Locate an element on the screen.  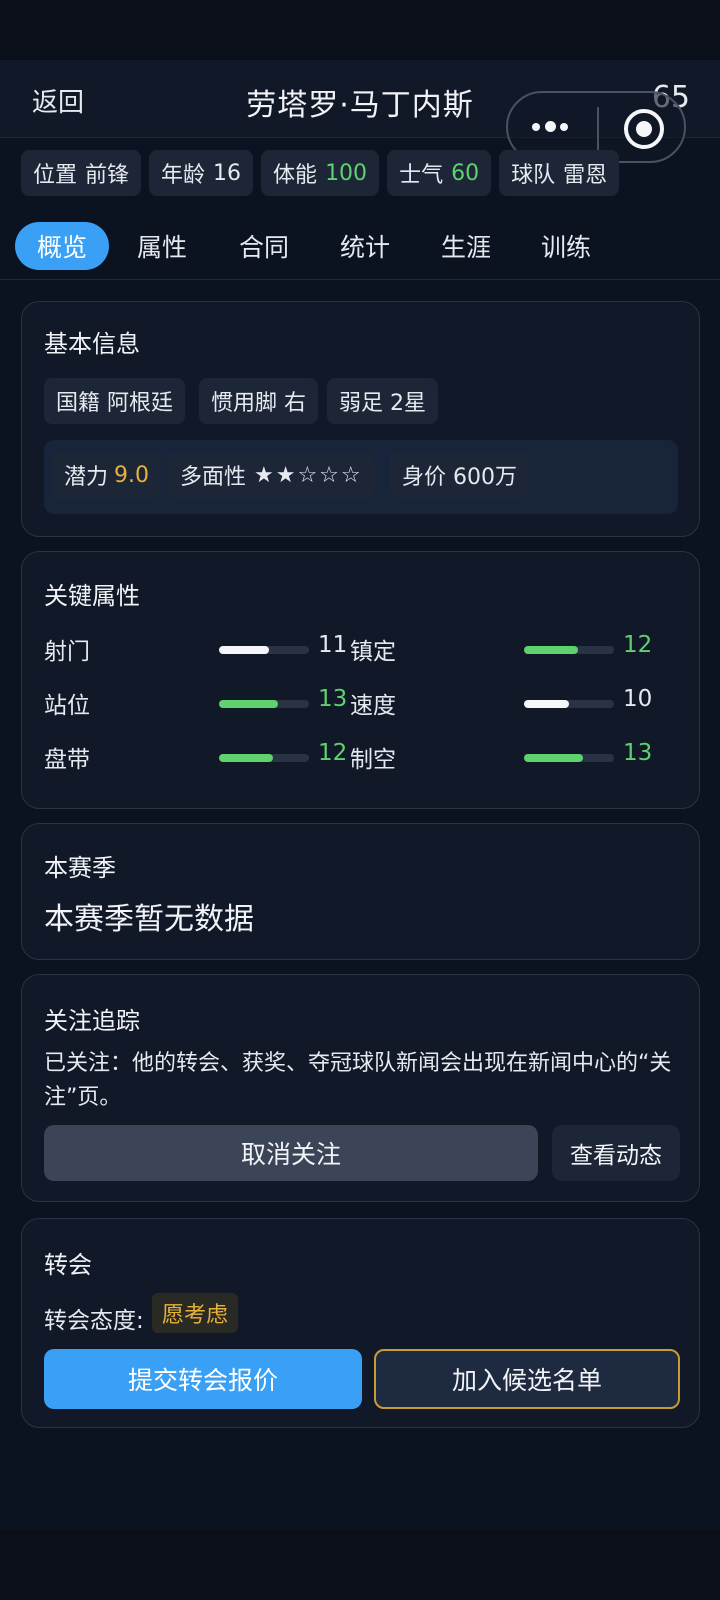
star-rating: ★★☆☆☆ is located at coordinates (308, 475).